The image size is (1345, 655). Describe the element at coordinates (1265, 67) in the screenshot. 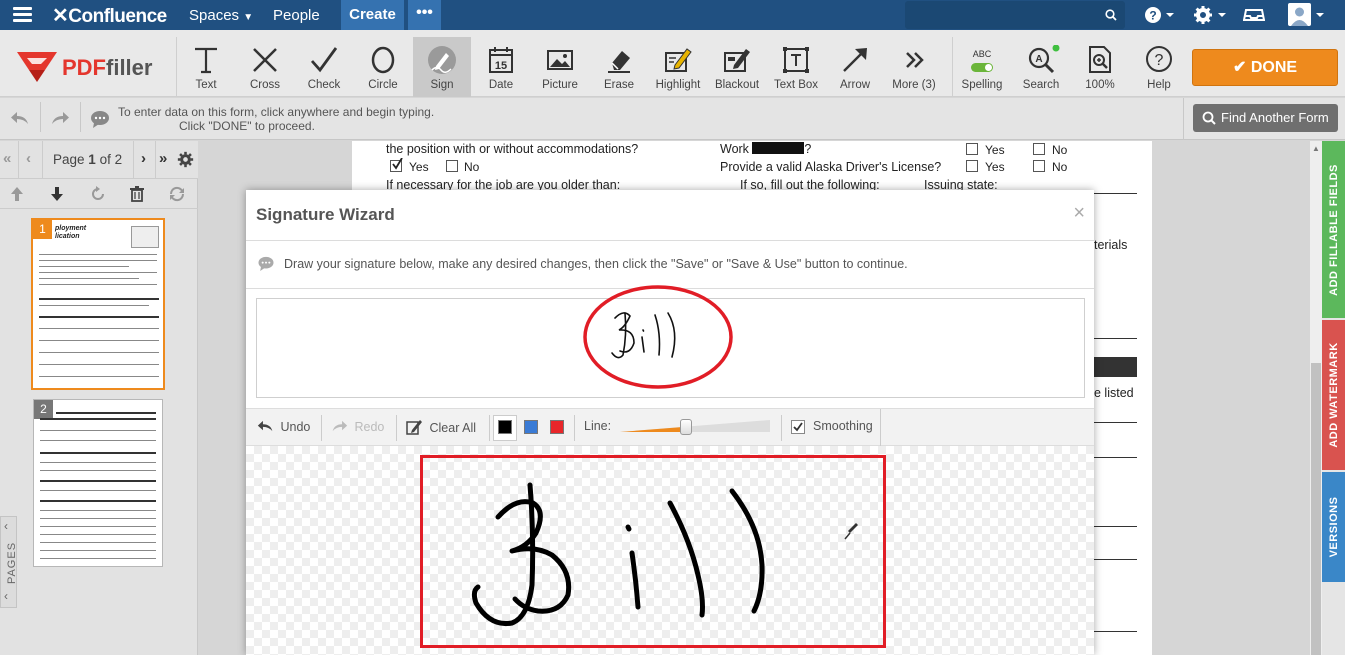

I see `done-button: ✔ DONE` at that location.